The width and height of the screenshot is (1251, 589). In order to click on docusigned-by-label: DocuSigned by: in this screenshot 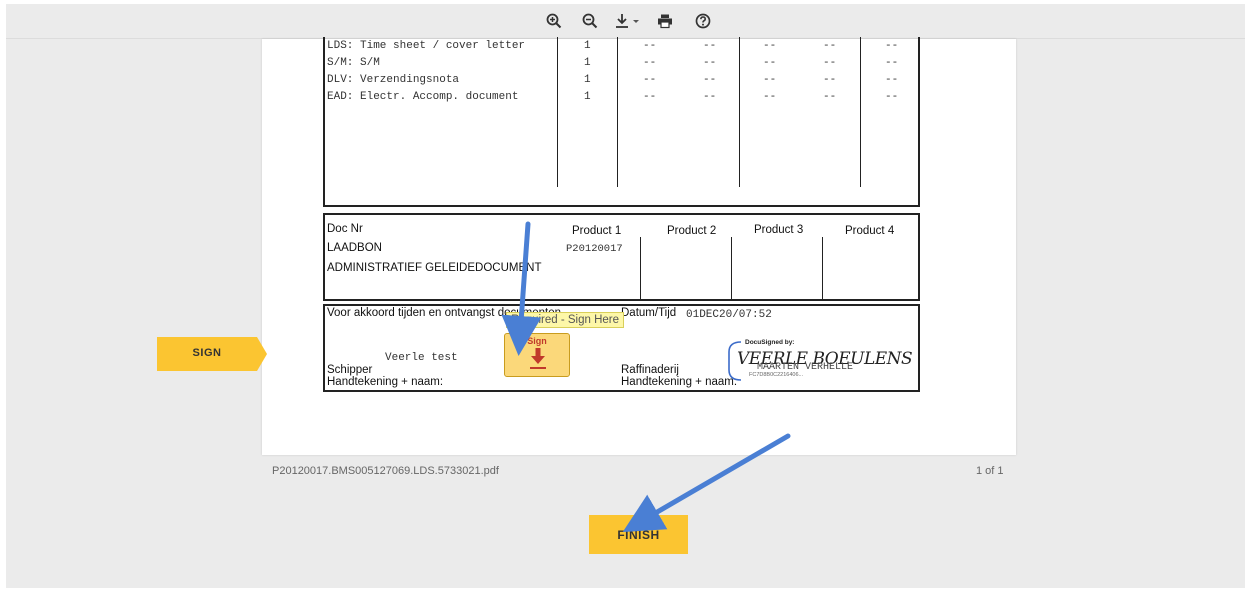, I will do `click(770, 342)`.